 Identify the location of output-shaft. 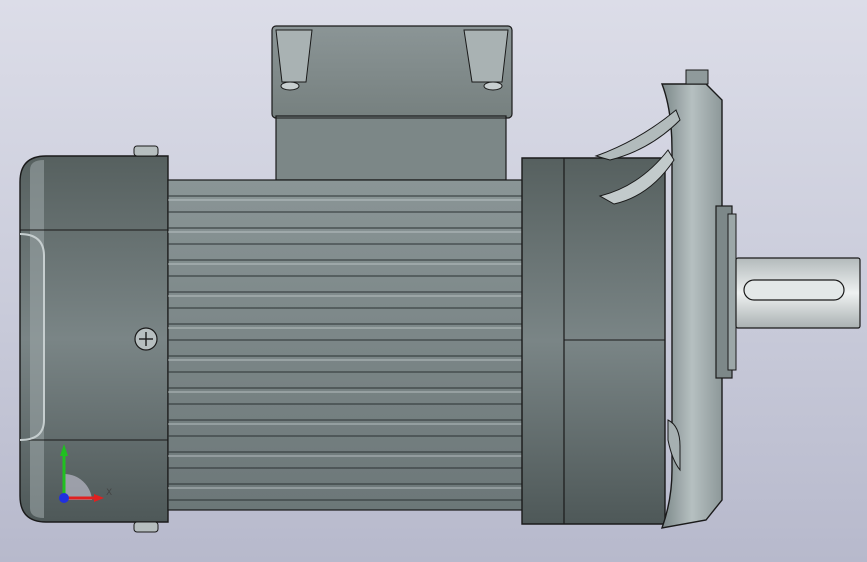
(798, 293).